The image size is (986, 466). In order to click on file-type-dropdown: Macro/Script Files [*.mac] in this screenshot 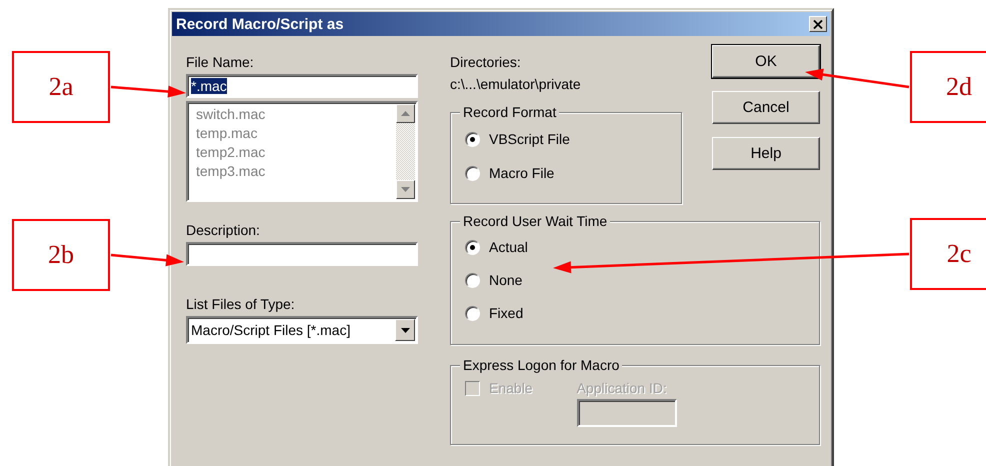, I will do `click(302, 330)`.